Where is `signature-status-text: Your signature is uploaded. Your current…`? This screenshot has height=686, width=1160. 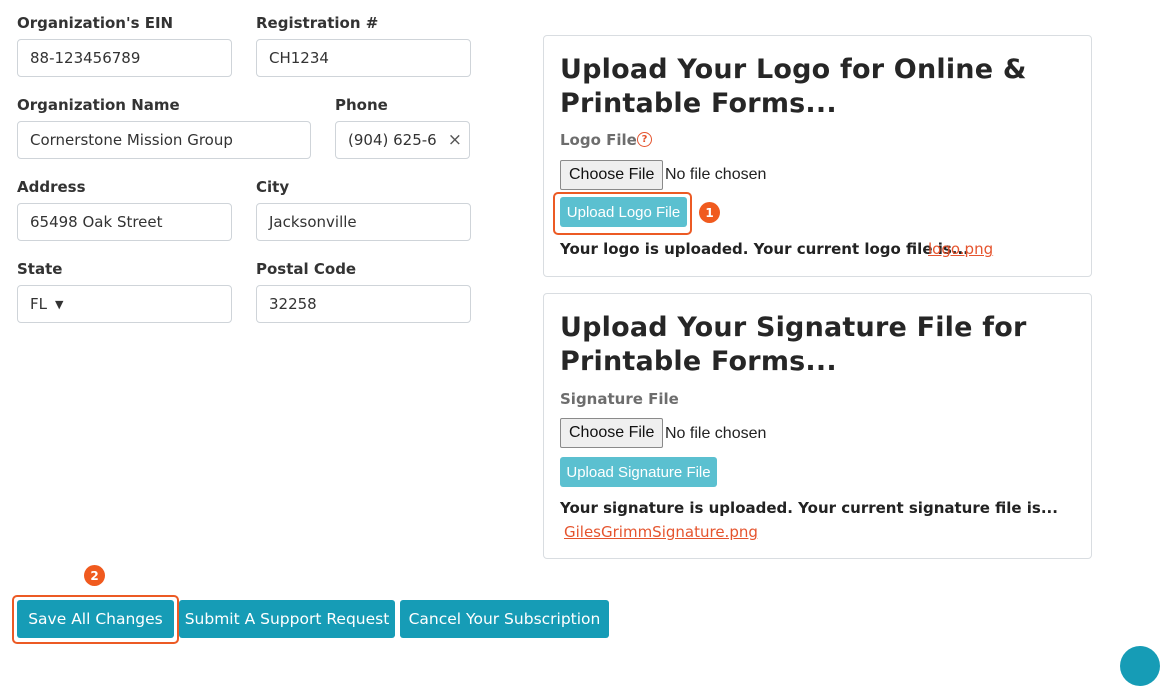
signature-status-text: Your signature is uploaded. Your current… is located at coordinates (809, 508).